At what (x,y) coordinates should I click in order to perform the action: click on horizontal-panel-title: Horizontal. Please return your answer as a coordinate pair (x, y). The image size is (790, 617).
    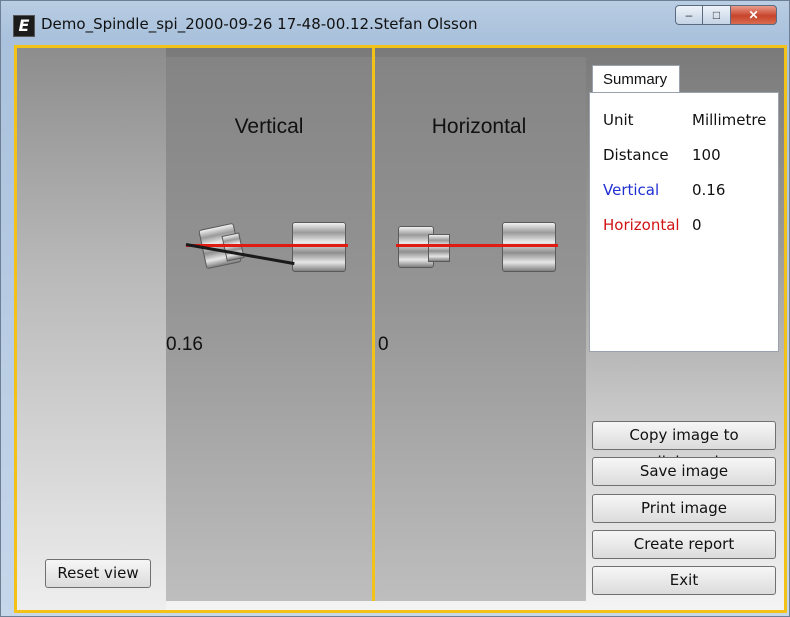
    Looking at the image, I should click on (479, 126).